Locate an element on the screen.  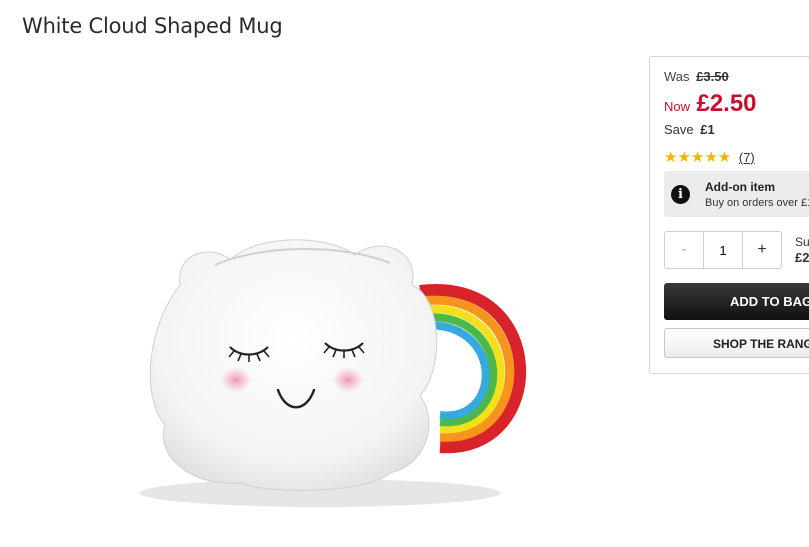
now-price-row: Now £2.50 is located at coordinates (710, 104).